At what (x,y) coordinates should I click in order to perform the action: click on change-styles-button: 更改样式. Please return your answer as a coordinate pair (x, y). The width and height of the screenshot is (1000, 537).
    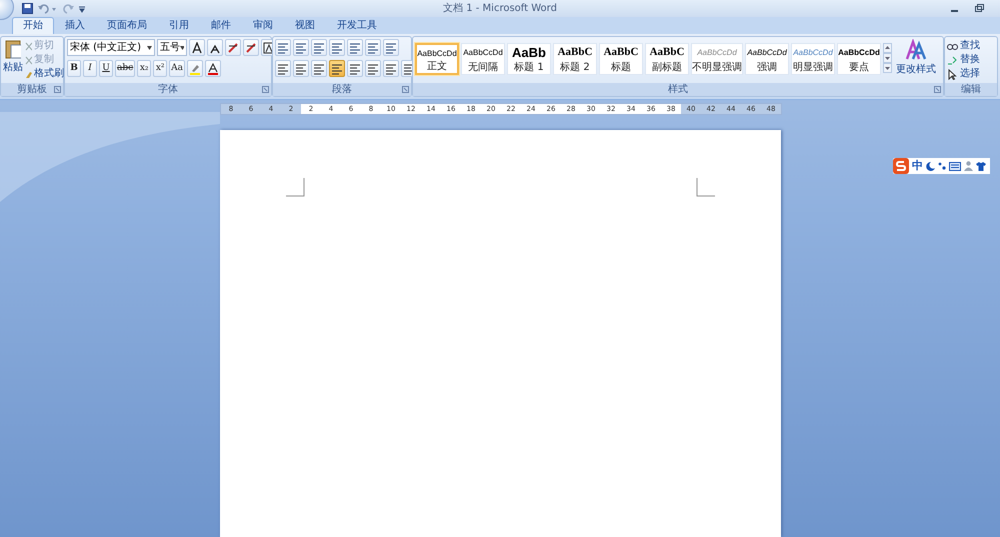
    Looking at the image, I should click on (916, 58).